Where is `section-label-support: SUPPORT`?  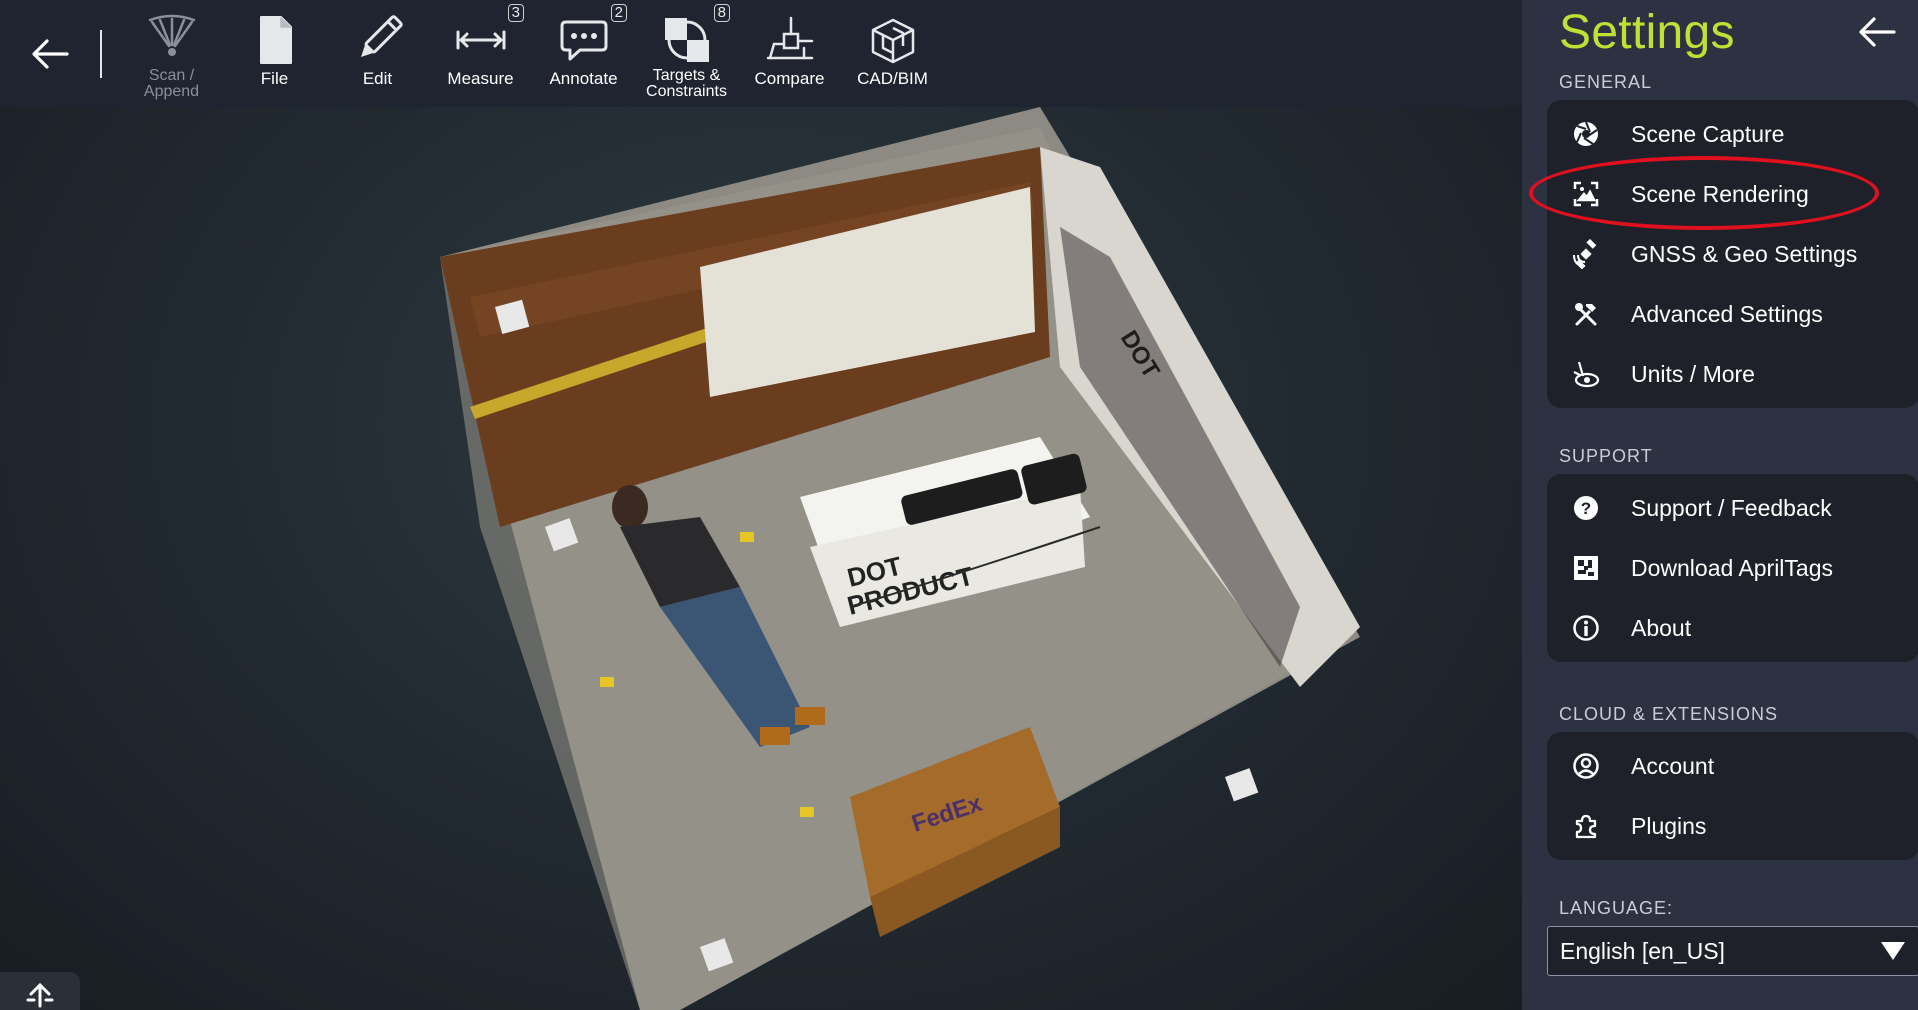 section-label-support: SUPPORT is located at coordinates (1606, 455).